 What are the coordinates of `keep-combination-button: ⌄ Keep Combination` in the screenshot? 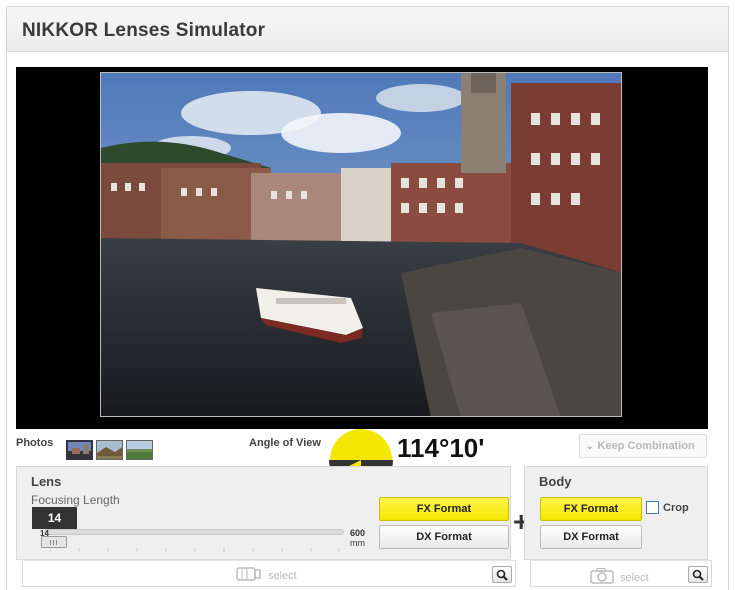 It's located at (643, 446).